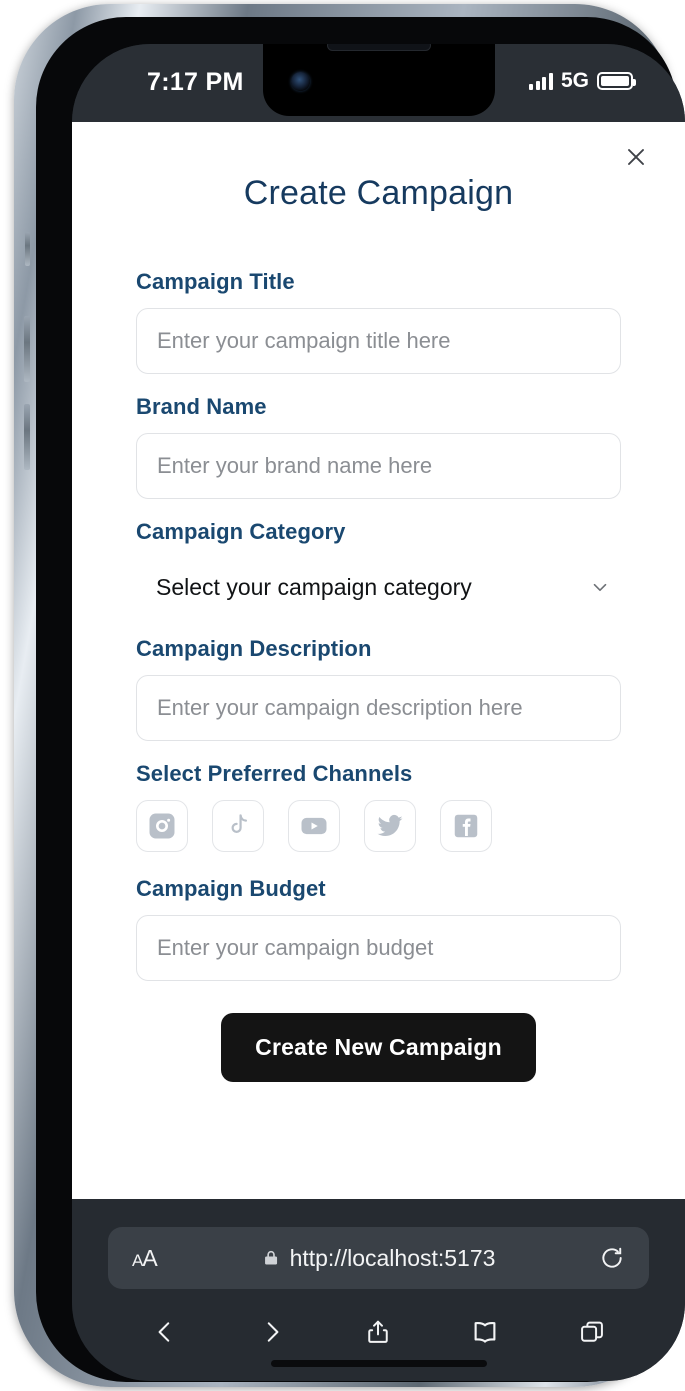 This screenshot has height=1391, width=685. What do you see at coordinates (231, 888) in the screenshot?
I see `campaign-budget-label: Campaign Budget` at bounding box center [231, 888].